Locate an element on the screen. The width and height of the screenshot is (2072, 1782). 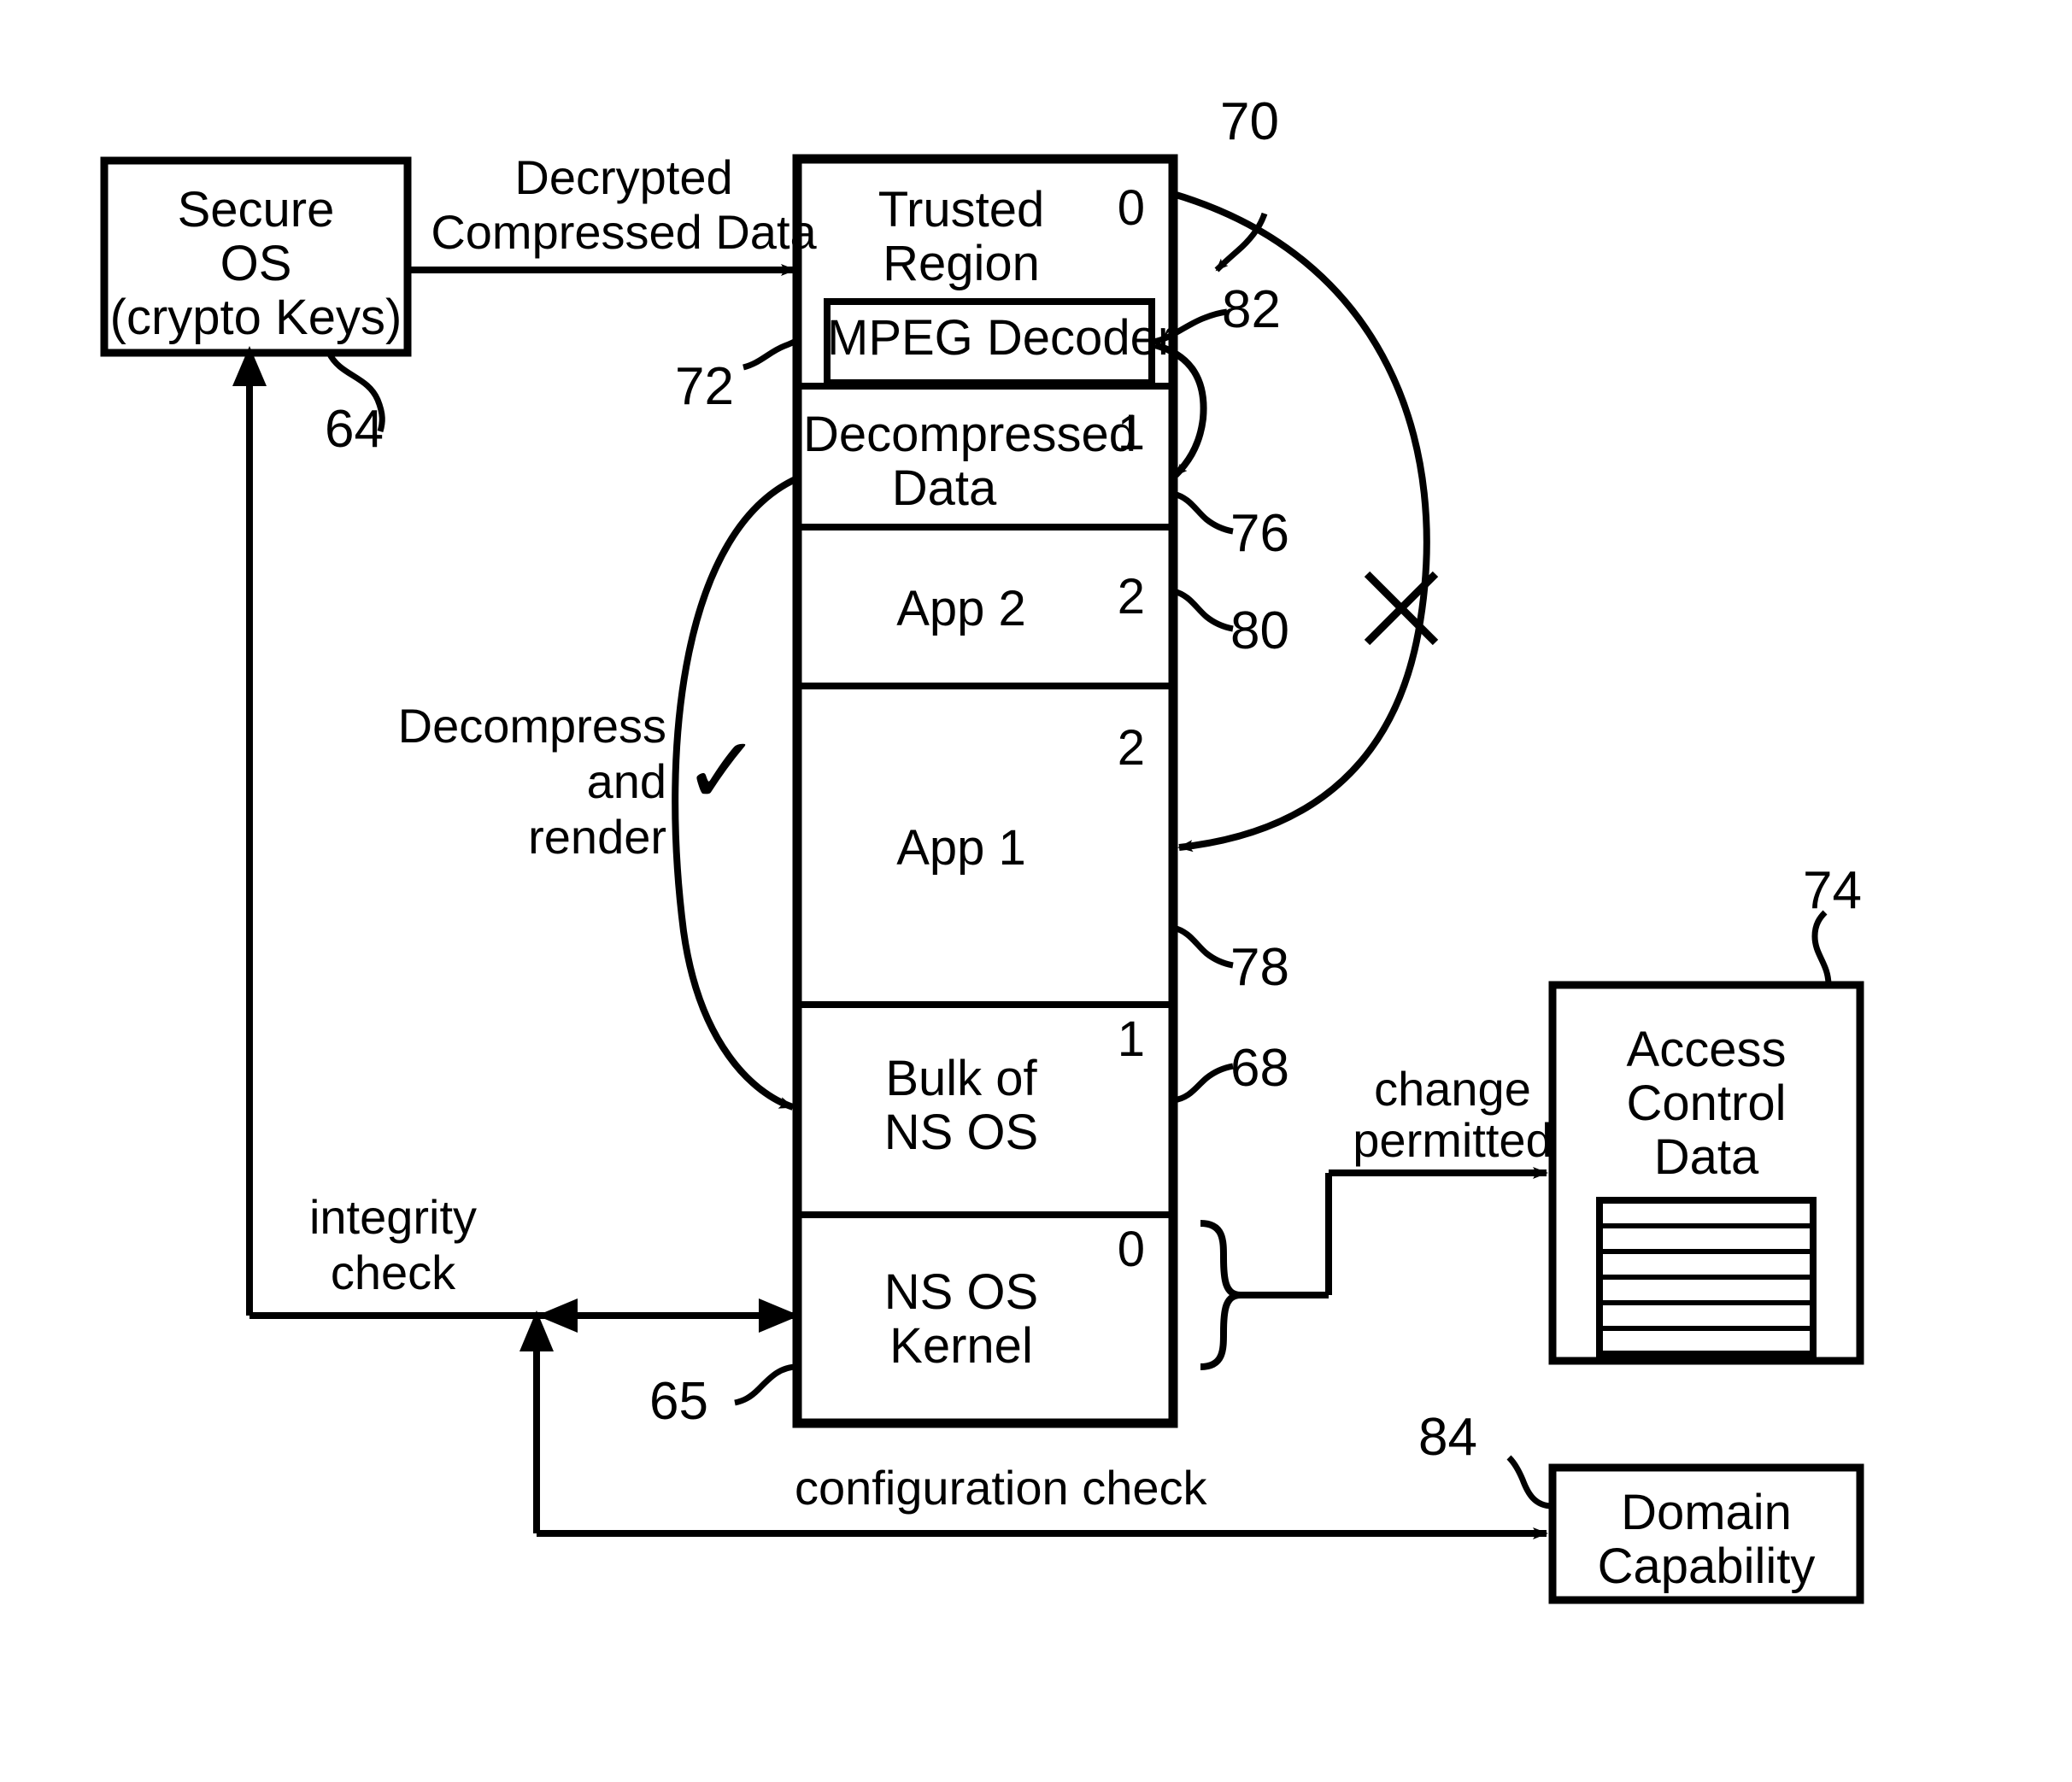
ref-80: 80 is located at coordinates (1259, 630).